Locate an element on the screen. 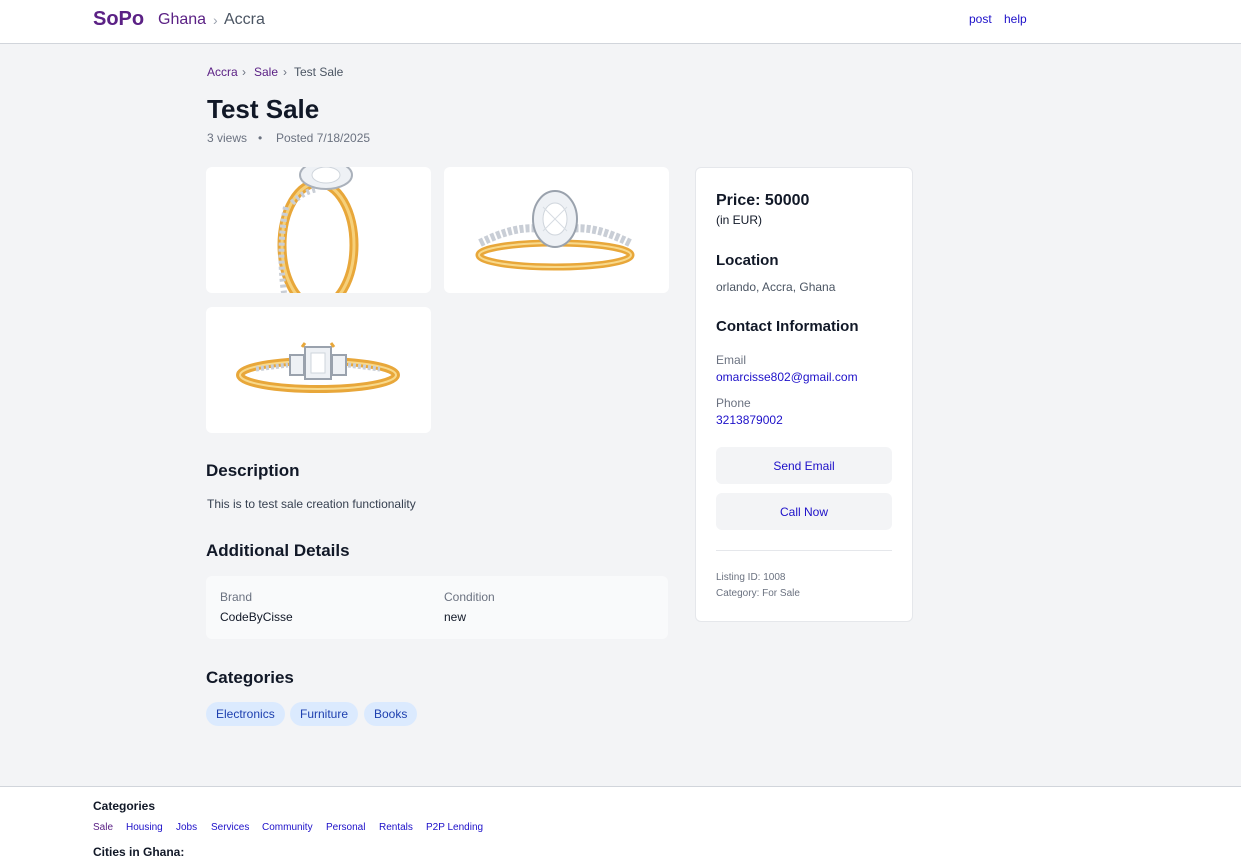 The width and height of the screenshot is (1241, 865). sidebar-divider is located at coordinates (804, 550).